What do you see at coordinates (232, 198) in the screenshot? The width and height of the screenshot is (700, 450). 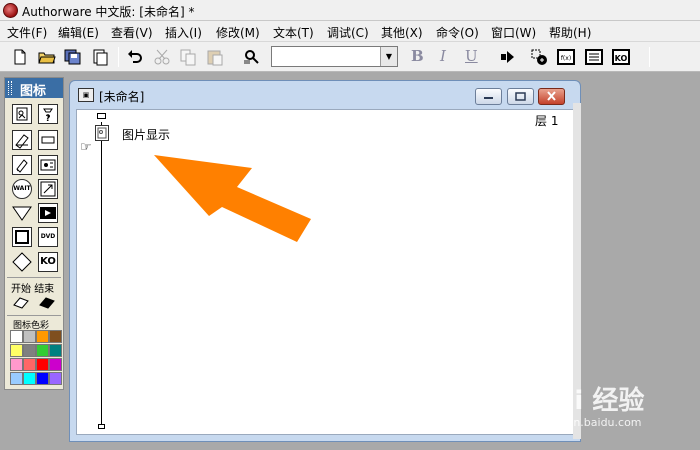 I see `arrow-shape` at bounding box center [232, 198].